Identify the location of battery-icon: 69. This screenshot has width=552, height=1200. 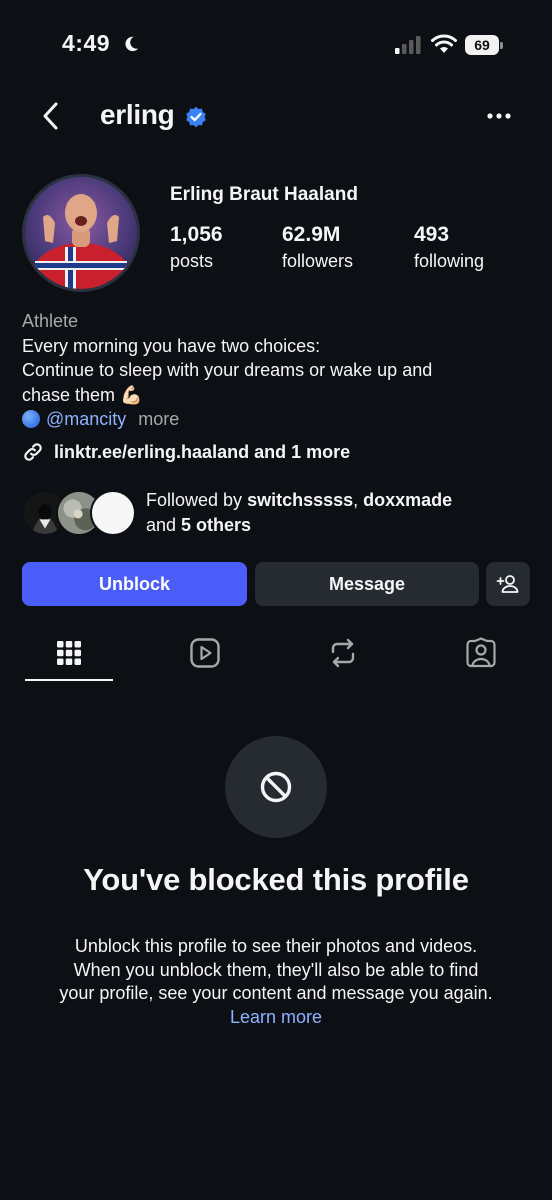
(484, 45).